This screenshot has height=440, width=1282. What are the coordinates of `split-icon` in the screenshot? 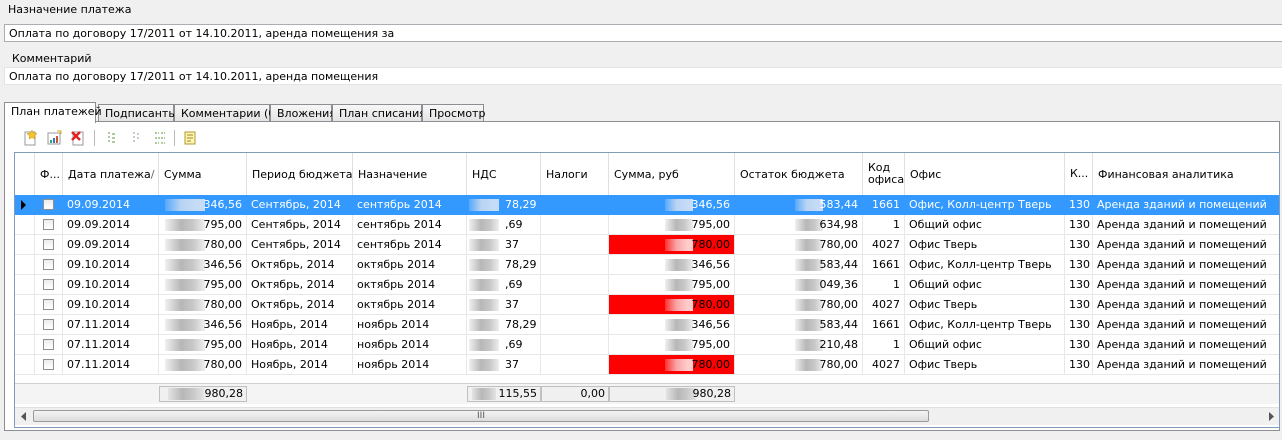 It's located at (160, 138).